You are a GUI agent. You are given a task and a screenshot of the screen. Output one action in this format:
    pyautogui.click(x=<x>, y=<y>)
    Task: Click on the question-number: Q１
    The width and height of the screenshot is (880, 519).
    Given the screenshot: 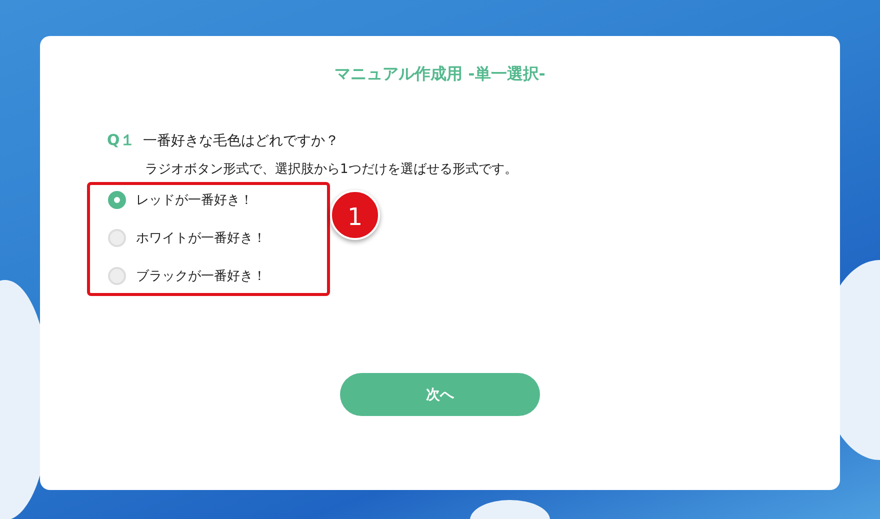 What is the action you would take?
    pyautogui.click(x=121, y=140)
    